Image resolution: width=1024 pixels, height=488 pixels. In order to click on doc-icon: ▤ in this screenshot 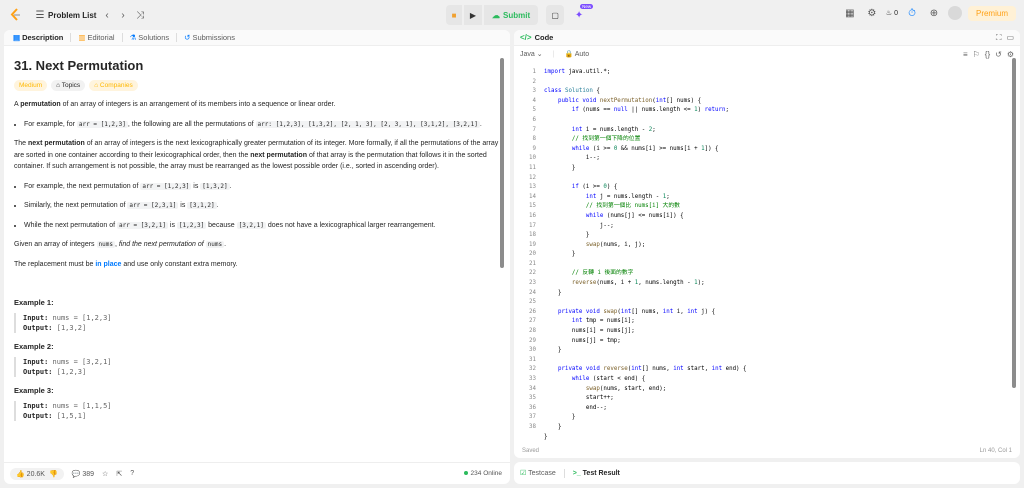, I will do `click(17, 37)`.